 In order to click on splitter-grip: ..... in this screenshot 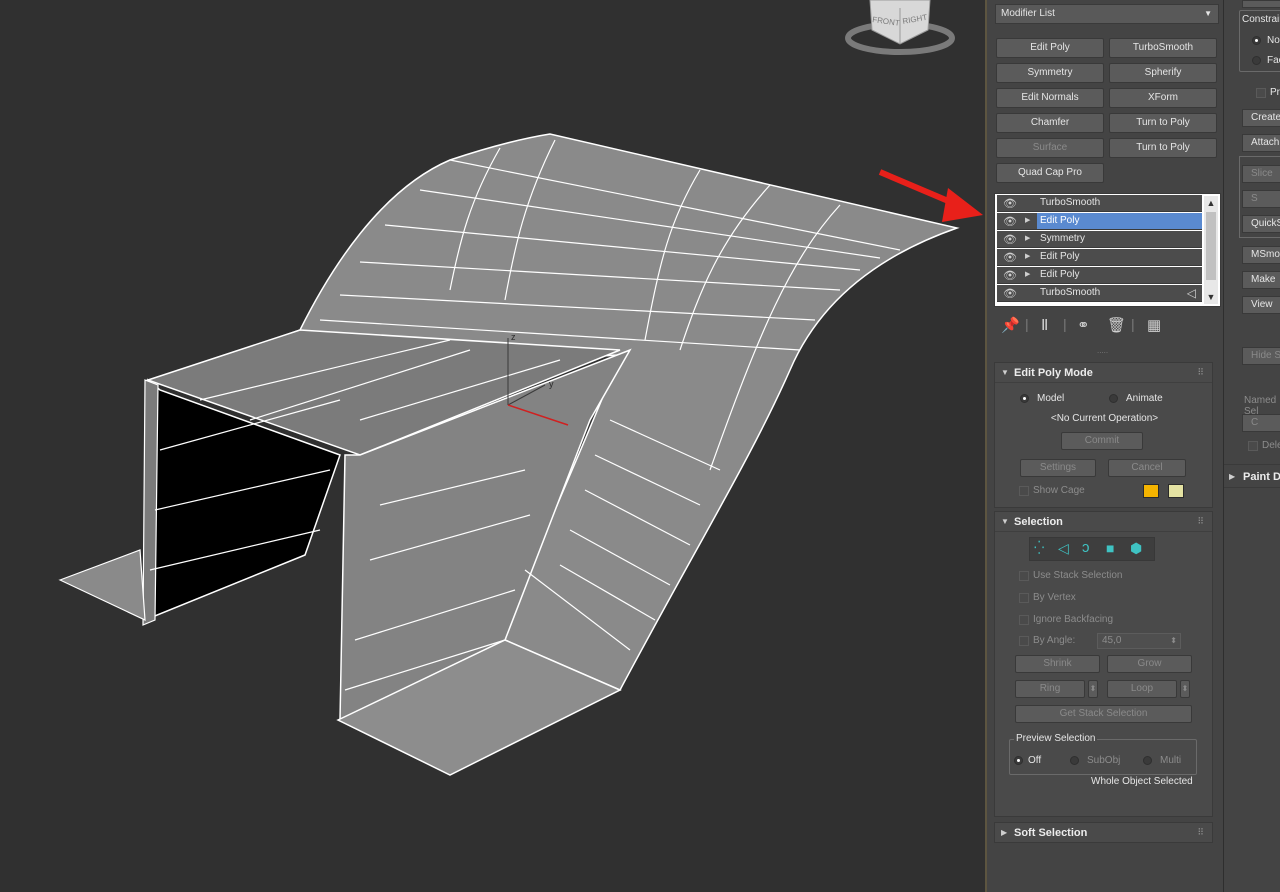, I will do `click(1102, 350)`.